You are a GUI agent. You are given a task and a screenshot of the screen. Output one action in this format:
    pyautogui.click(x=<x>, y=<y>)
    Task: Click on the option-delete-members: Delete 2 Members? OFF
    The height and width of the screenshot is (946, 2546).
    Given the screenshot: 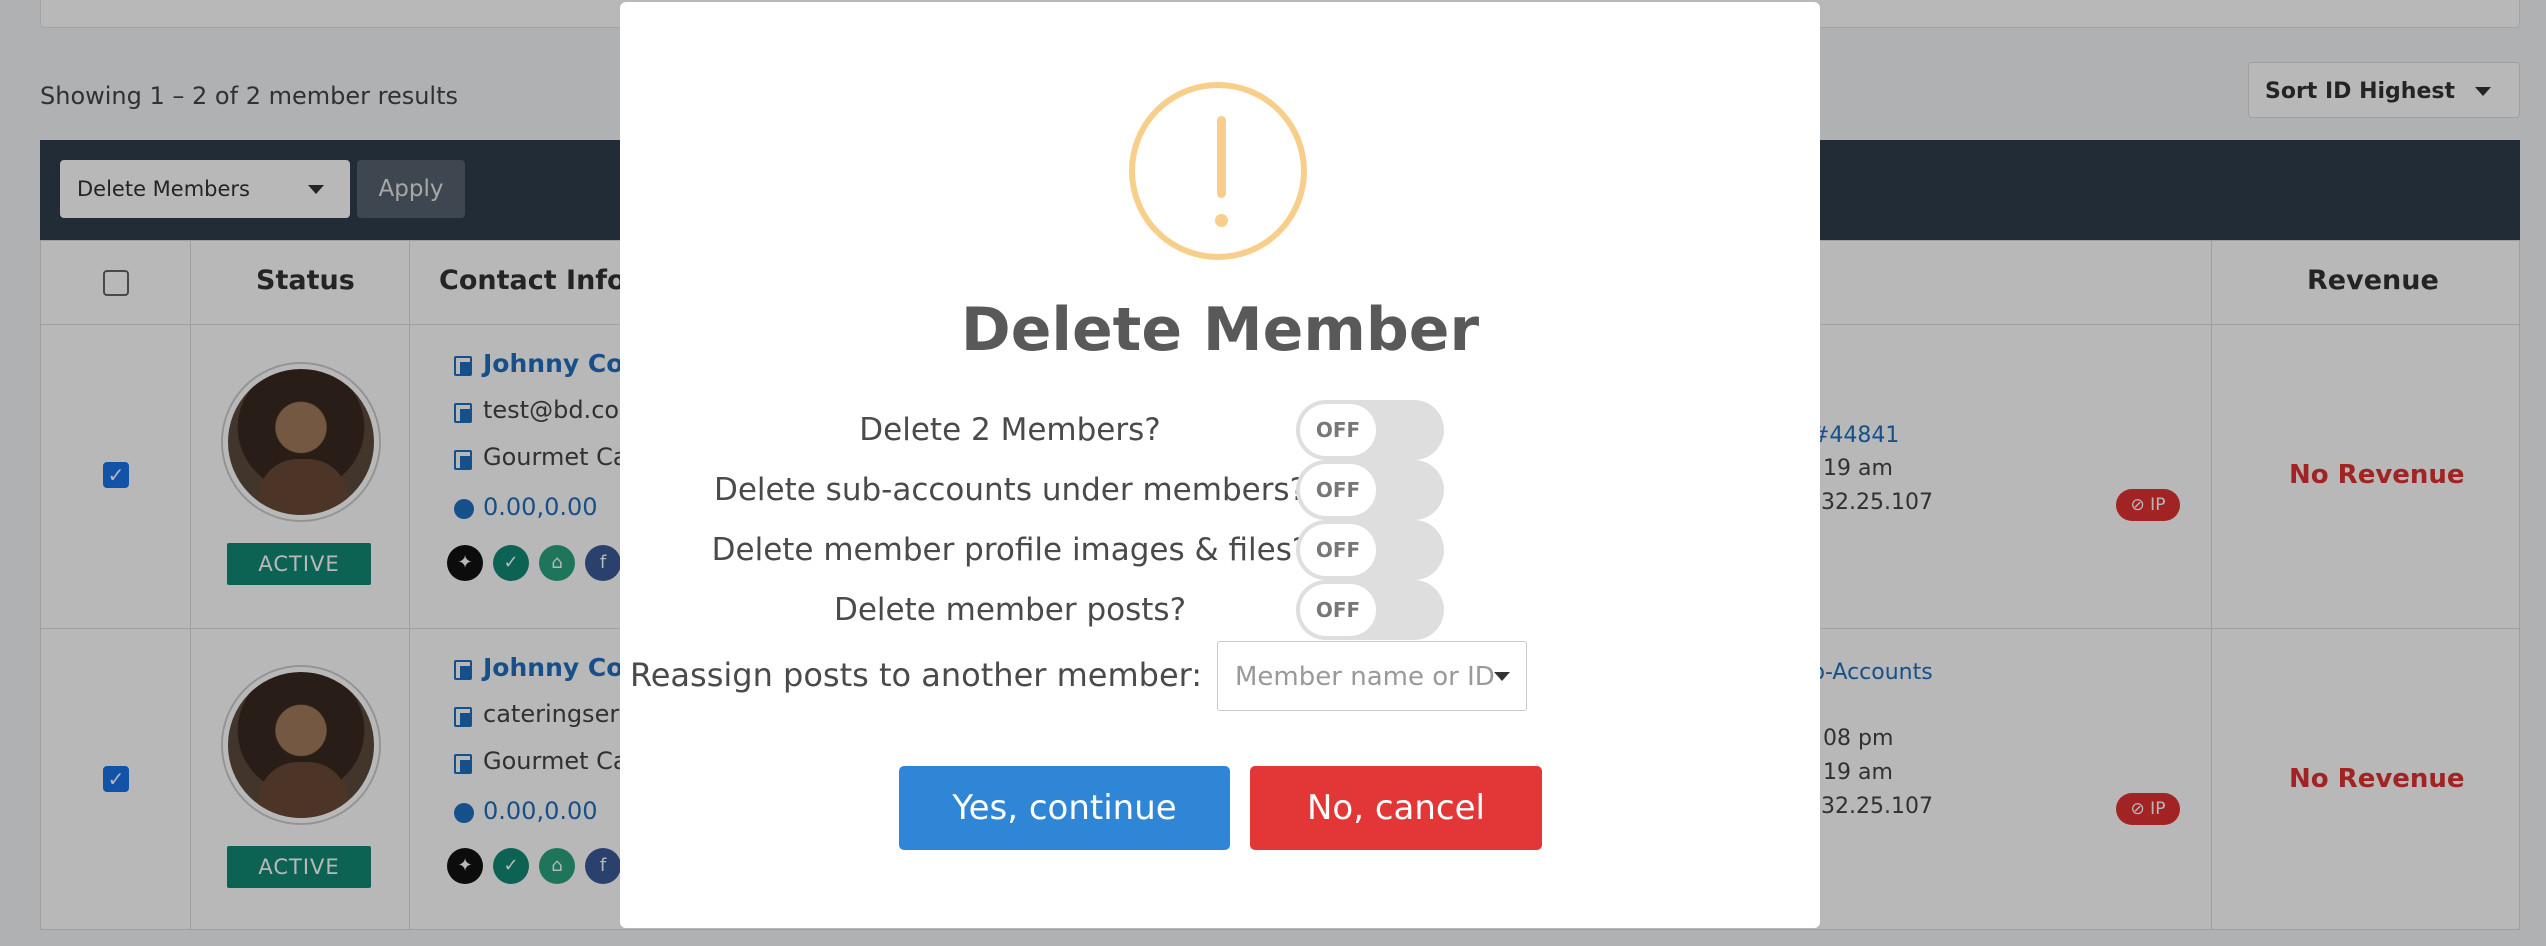 What is the action you would take?
    pyautogui.click(x=1220, y=430)
    